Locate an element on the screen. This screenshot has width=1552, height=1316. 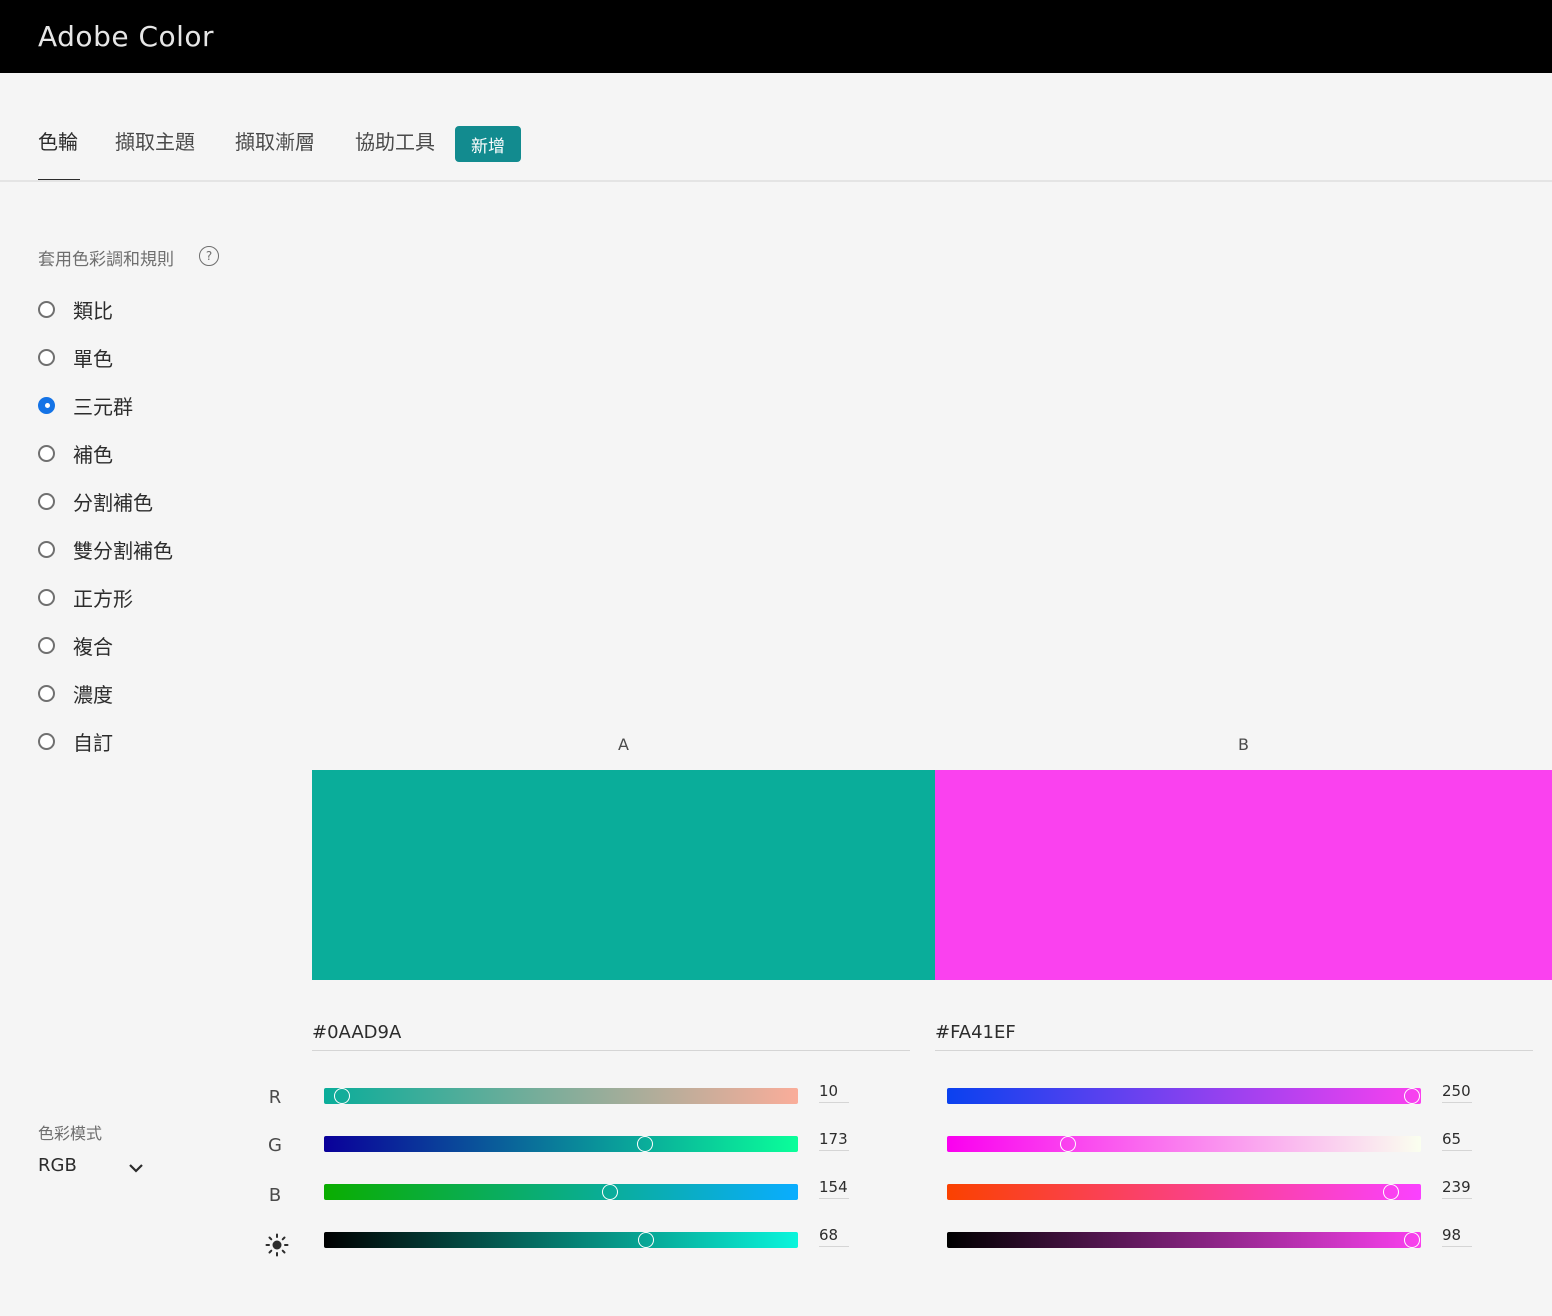
slider-track-b-brightness is located at coordinates (1184, 1240).